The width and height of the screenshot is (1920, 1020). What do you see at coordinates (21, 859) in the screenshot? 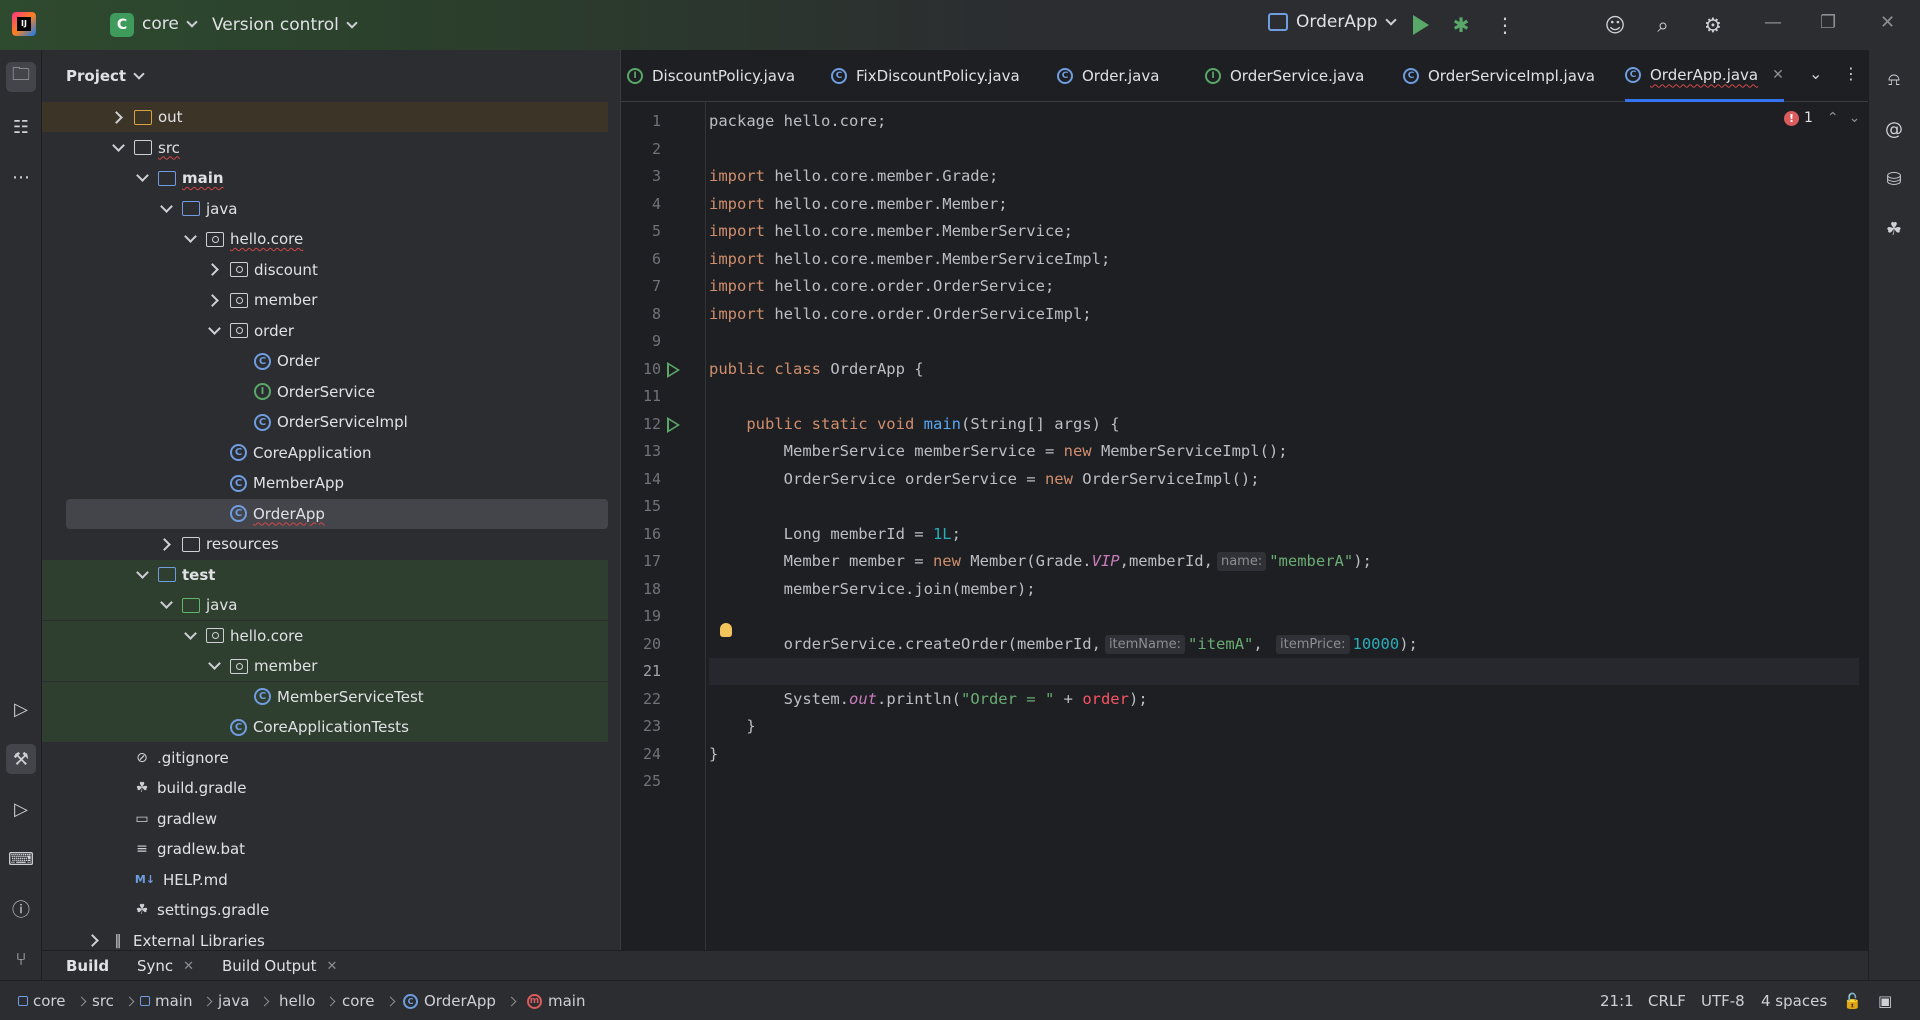
I see `terminal-tool-button: ⌨` at bounding box center [21, 859].